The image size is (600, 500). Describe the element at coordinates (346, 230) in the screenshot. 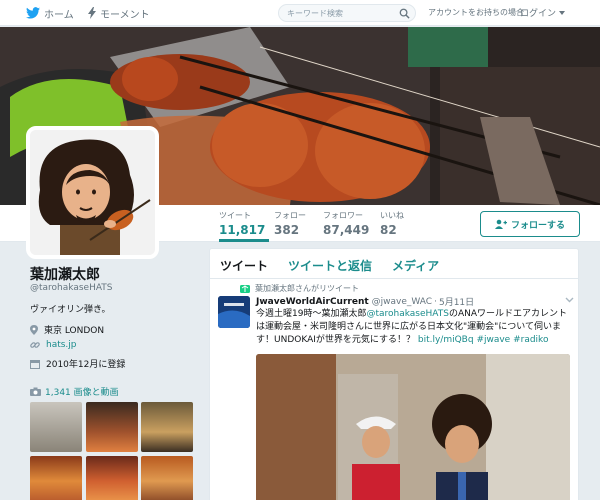

I see `stat-followers-value: 87,449` at that location.